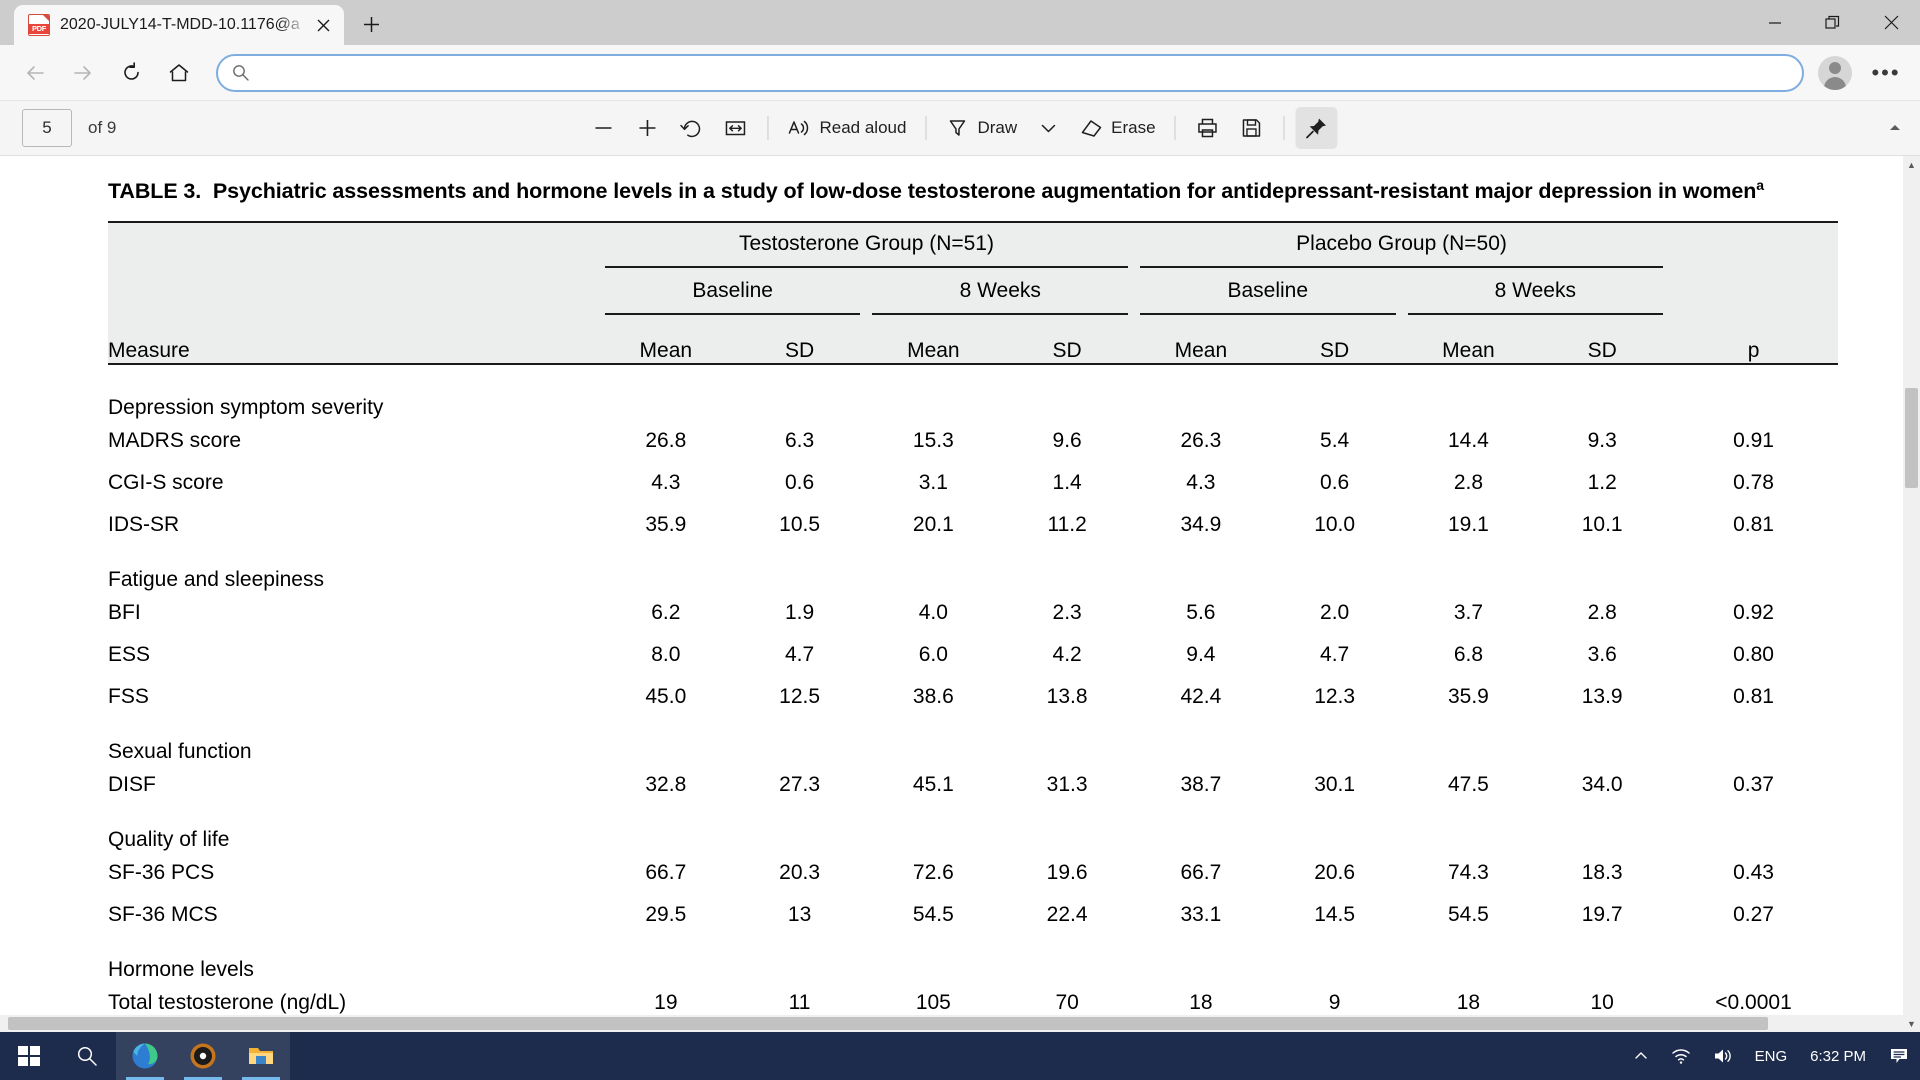 Image resolution: width=1920 pixels, height=1080 pixels. What do you see at coordinates (1468, 654) in the screenshot?
I see `table-cell-value: 6.8` at bounding box center [1468, 654].